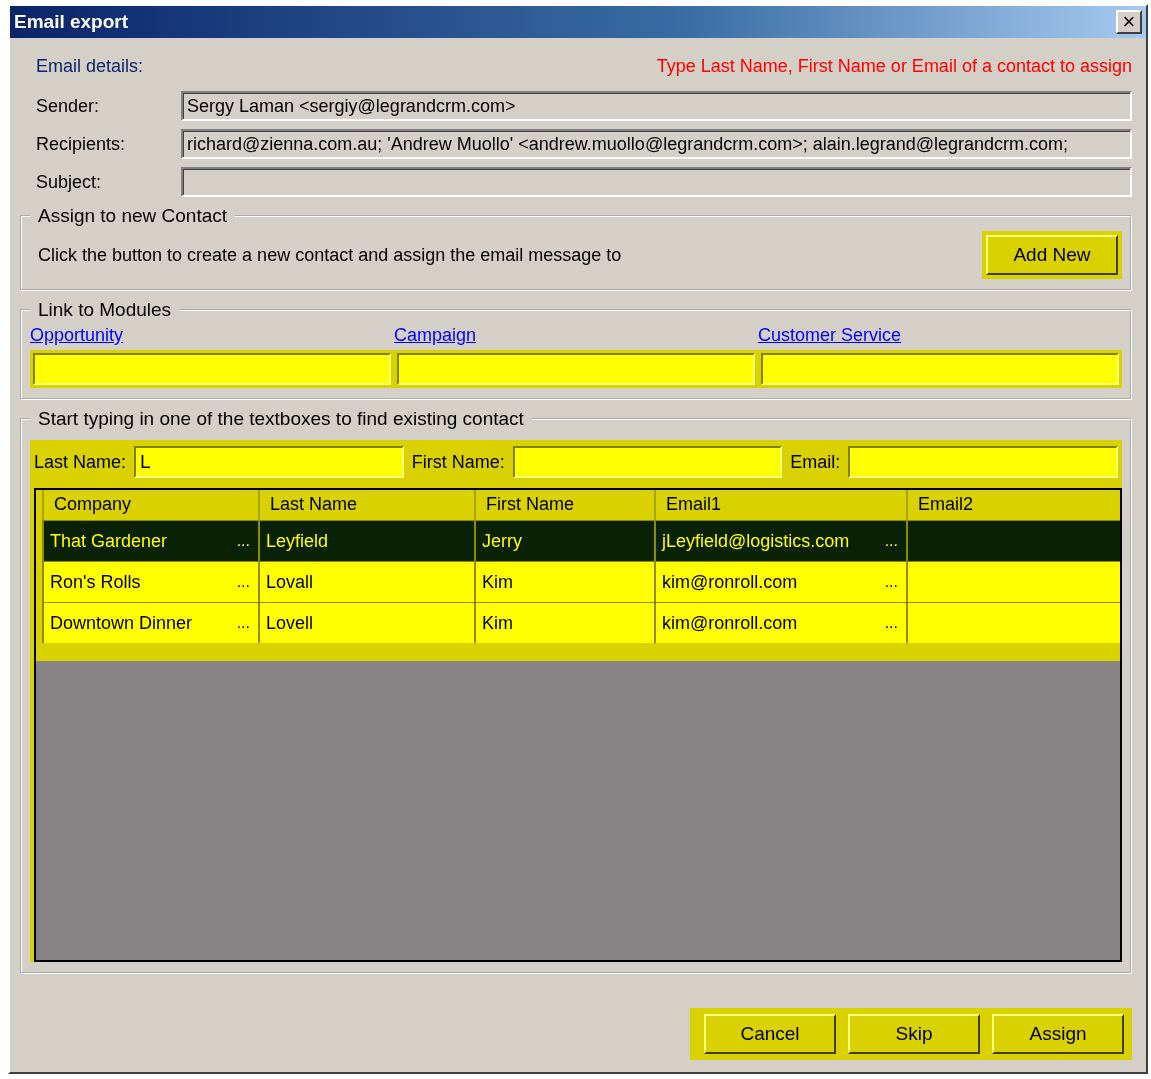  What do you see at coordinates (290, 582) in the screenshot?
I see `table-cell: Lovall` at bounding box center [290, 582].